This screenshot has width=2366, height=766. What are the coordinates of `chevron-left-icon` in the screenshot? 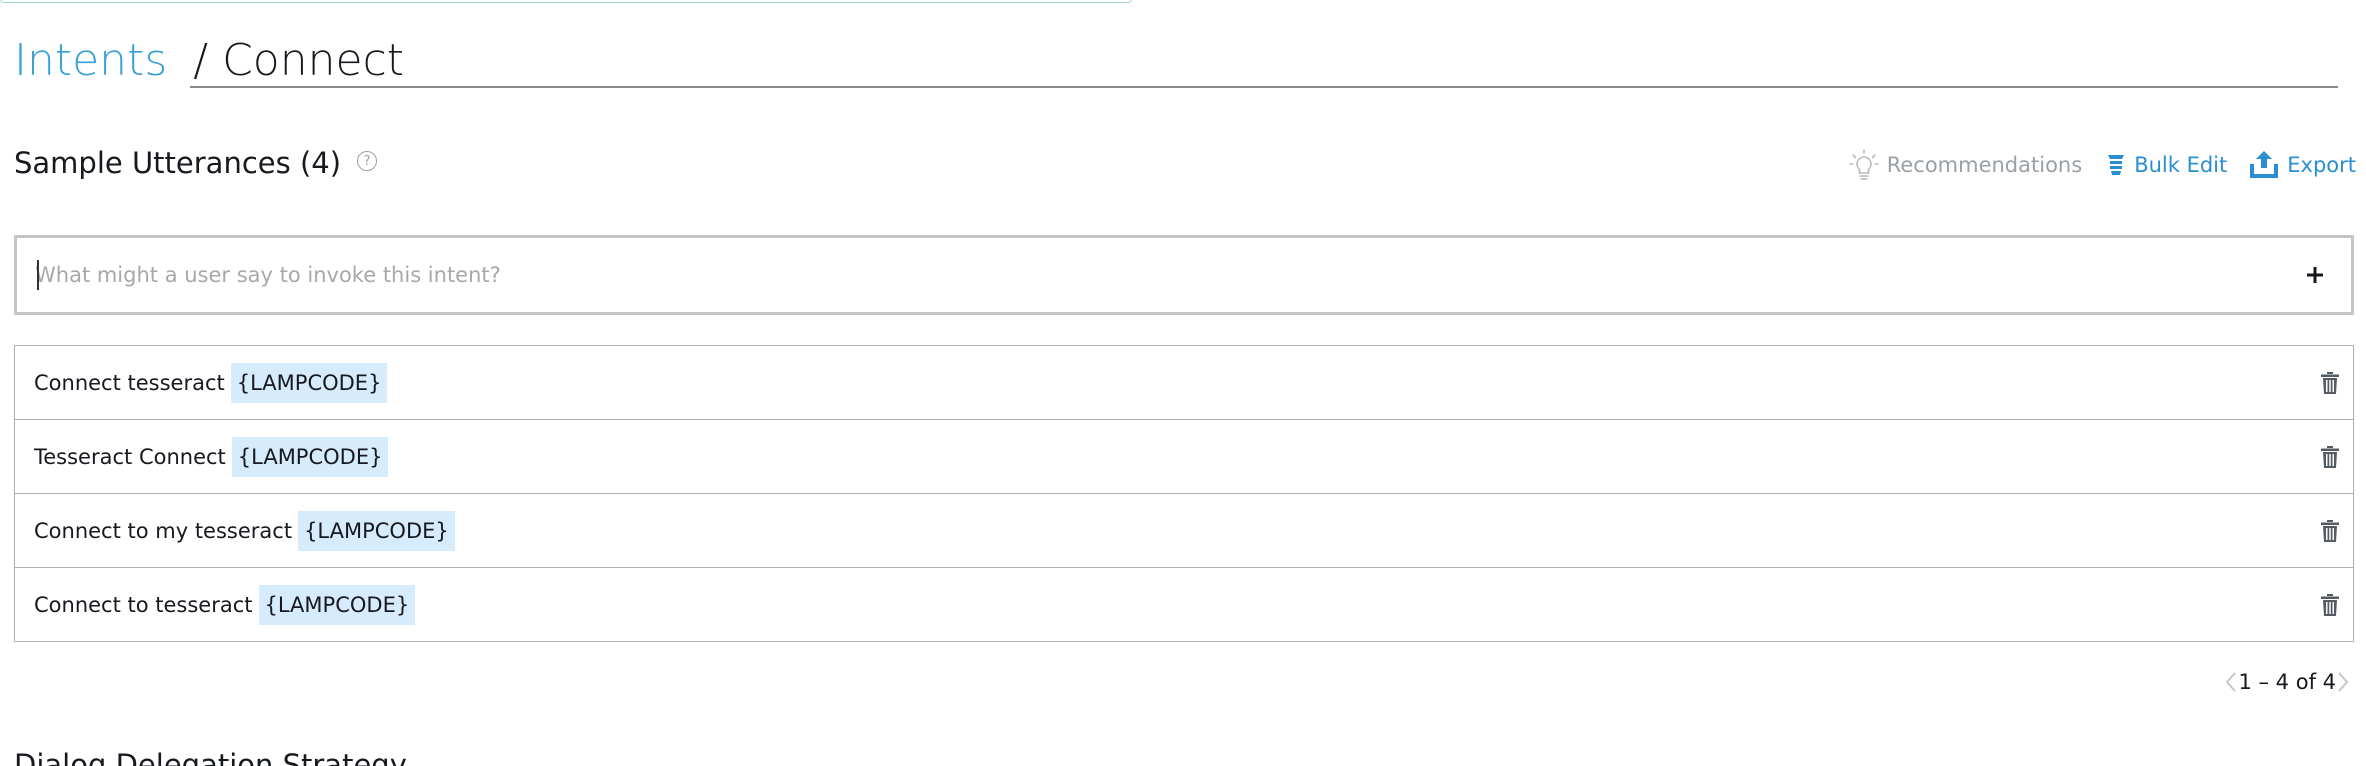 It's located at (2231, 682).